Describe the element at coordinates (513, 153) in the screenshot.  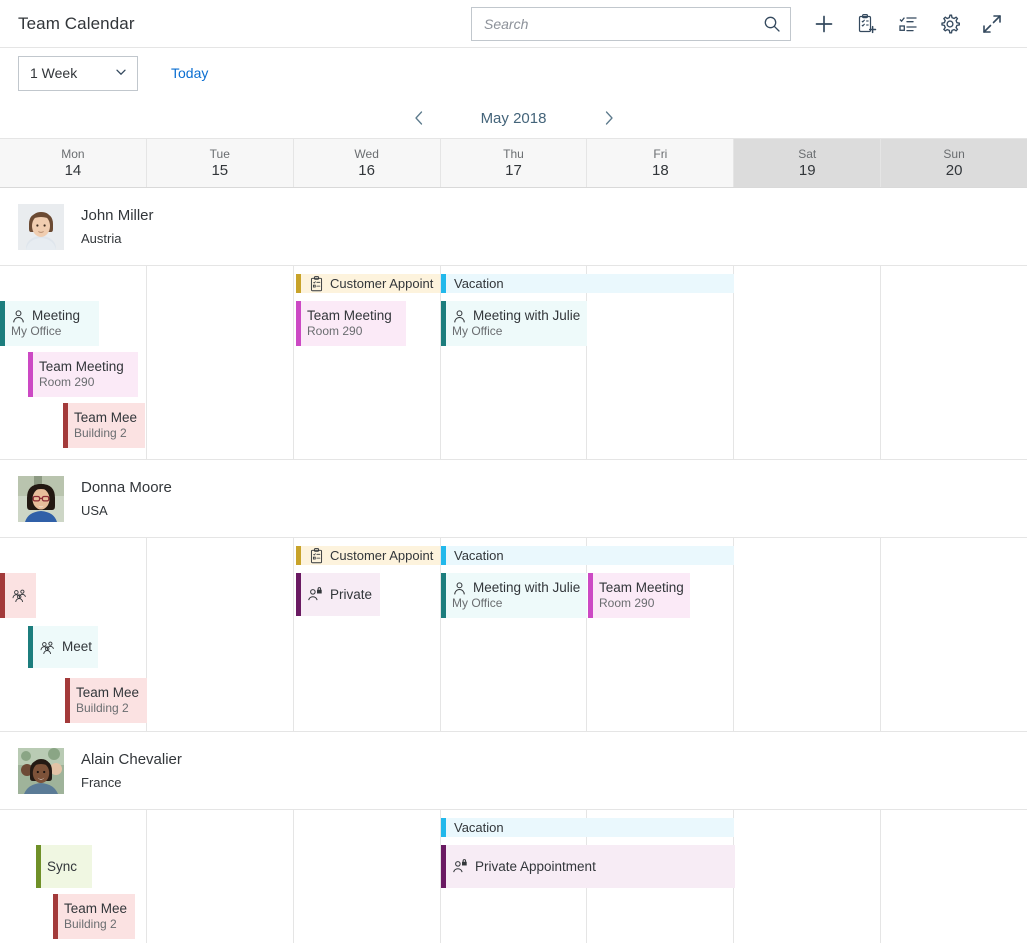
I see `day-name: Thu` at that location.